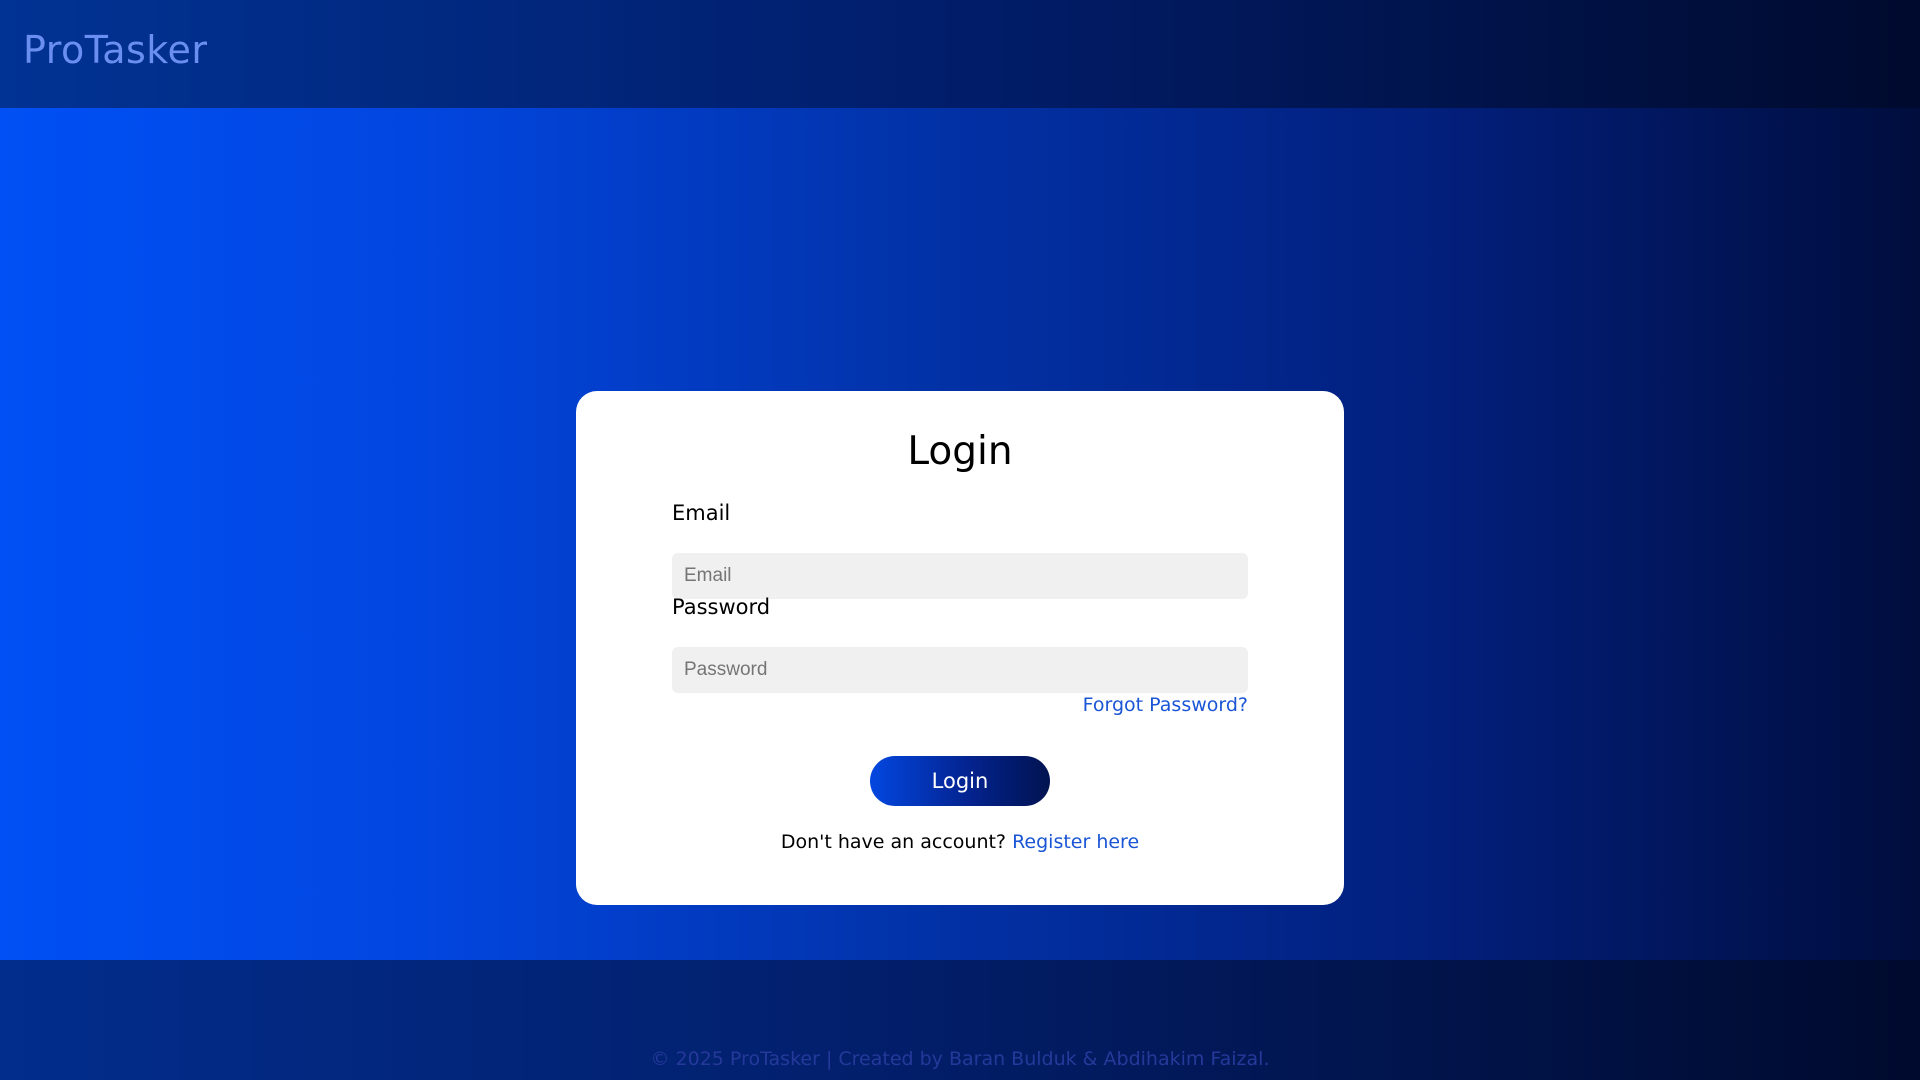  I want to click on login-title: Login, so click(960, 451).